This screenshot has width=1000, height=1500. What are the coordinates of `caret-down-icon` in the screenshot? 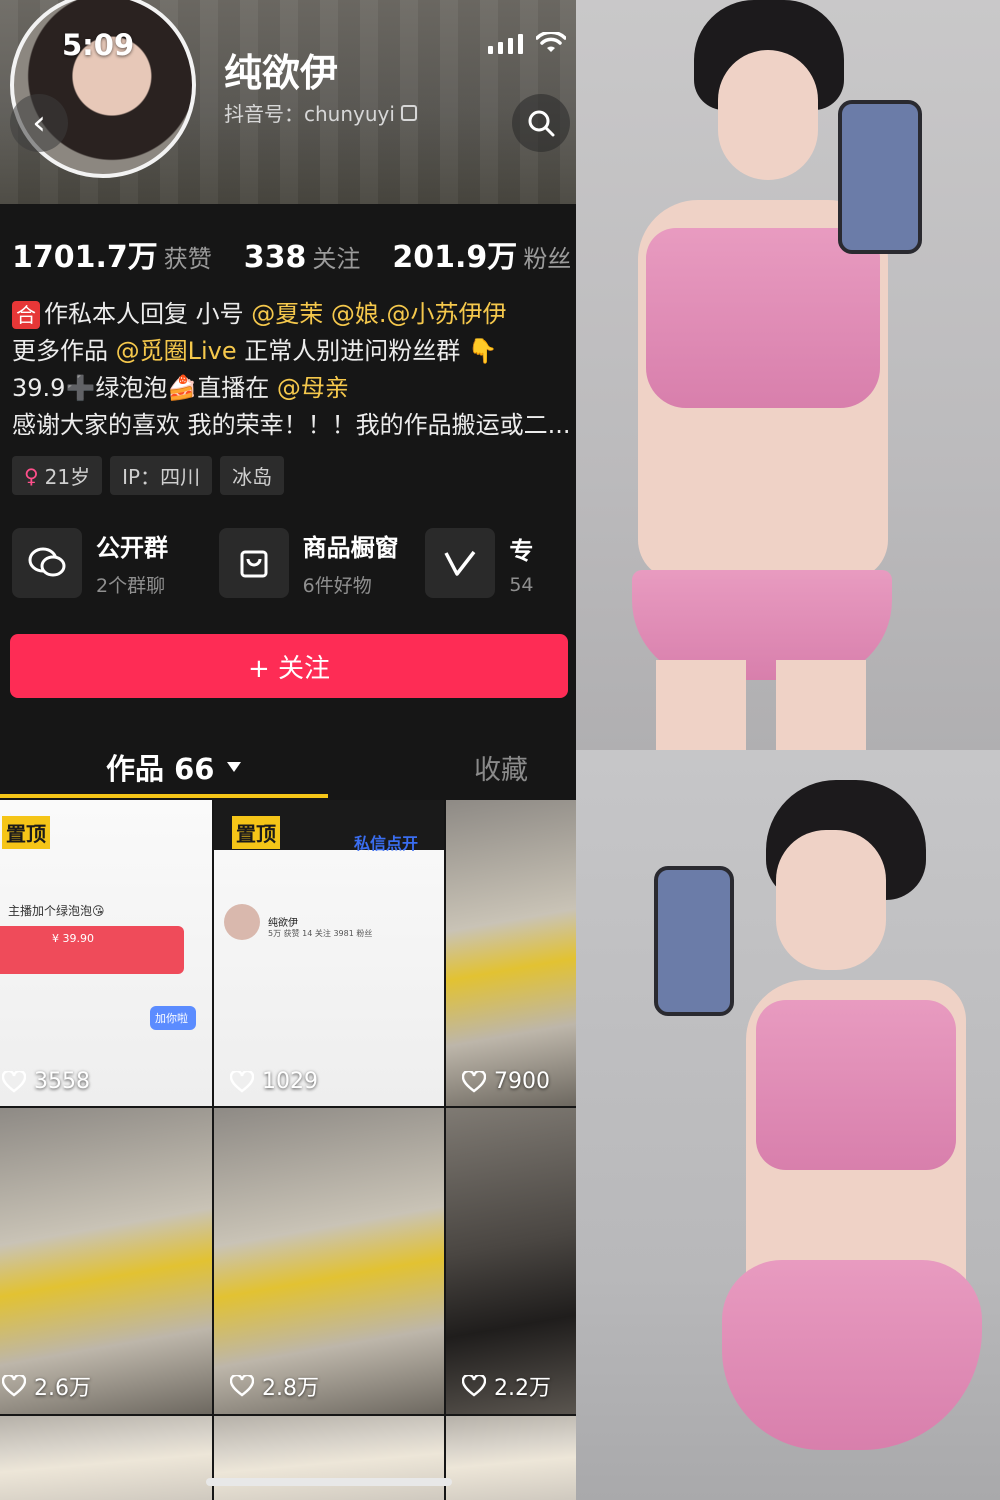 It's located at (234, 767).